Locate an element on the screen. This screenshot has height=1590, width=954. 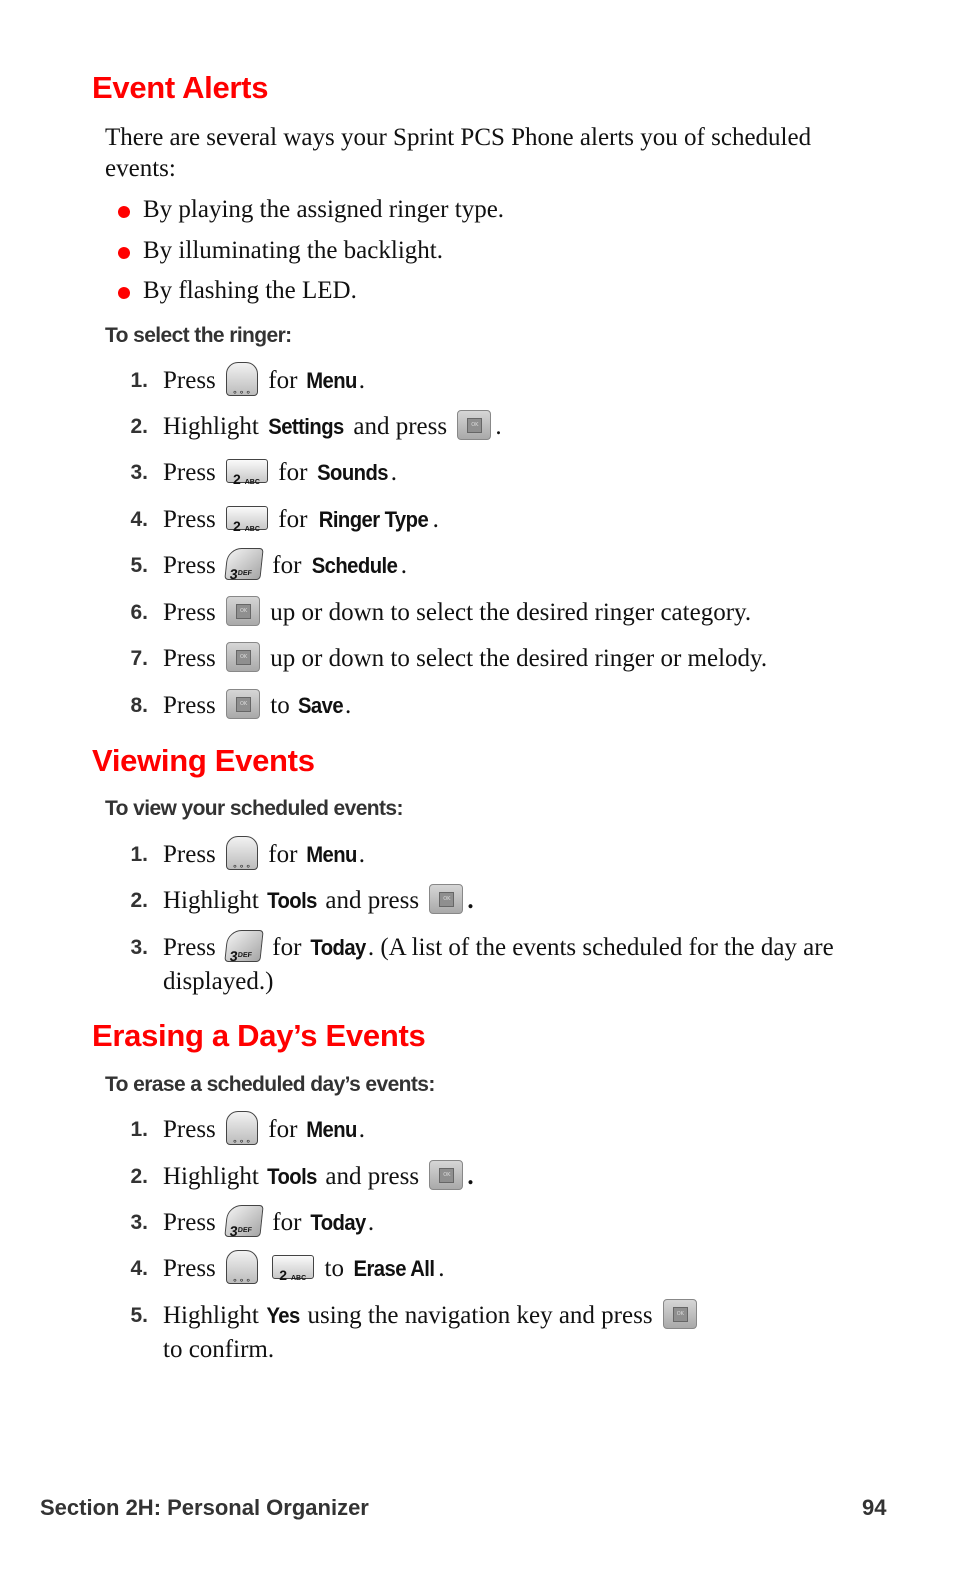
step-number: 7. is located at coordinates (139, 658).